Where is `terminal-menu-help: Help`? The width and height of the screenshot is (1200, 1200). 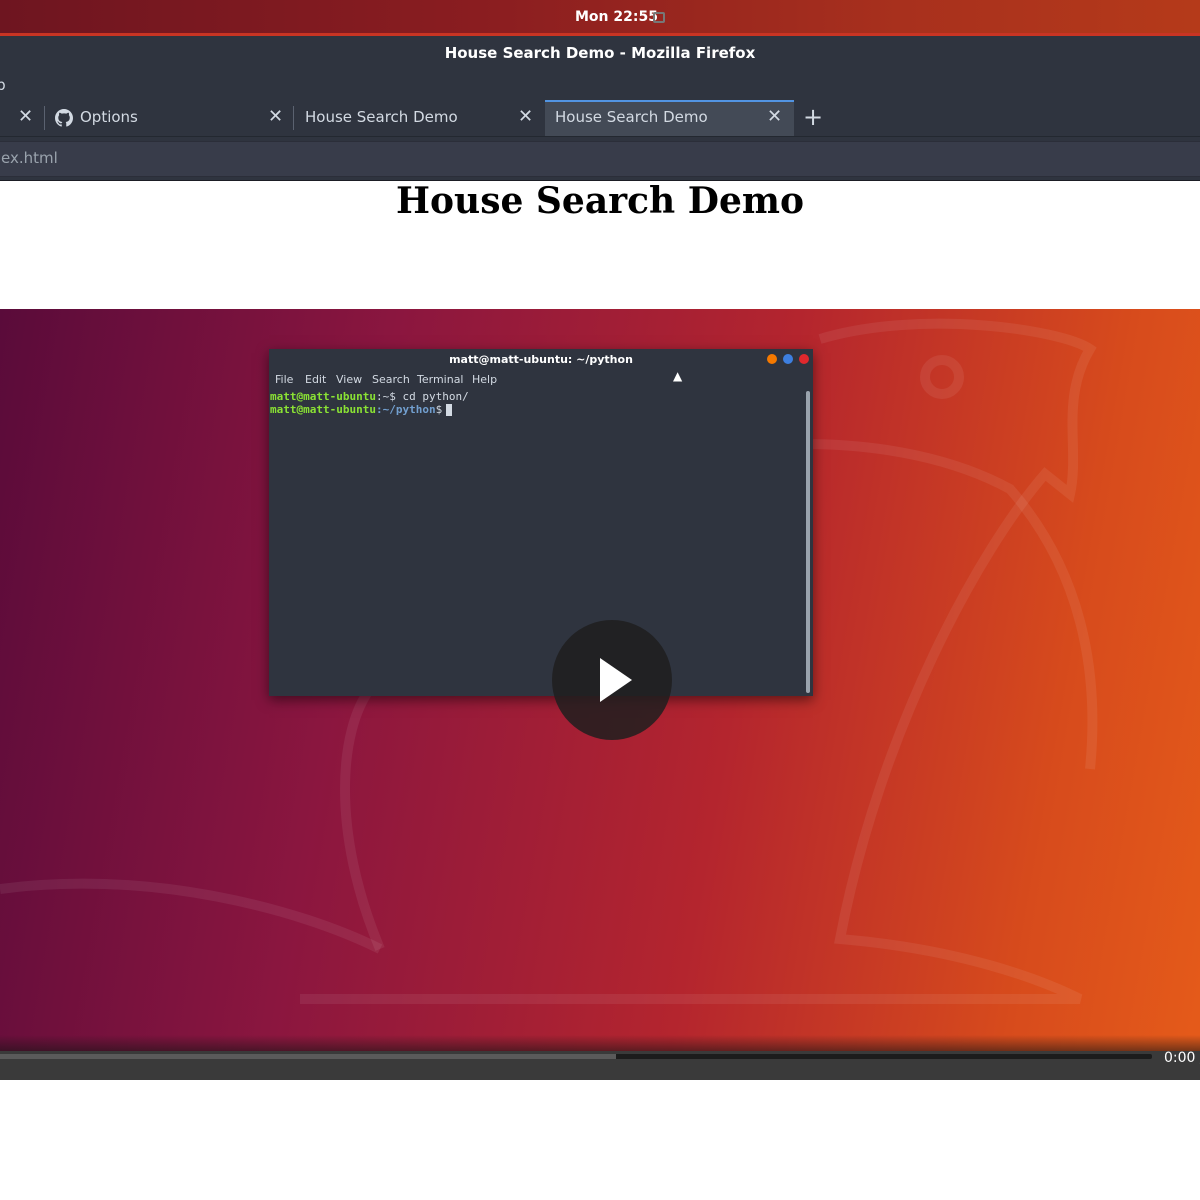 terminal-menu-help: Help is located at coordinates (485, 379).